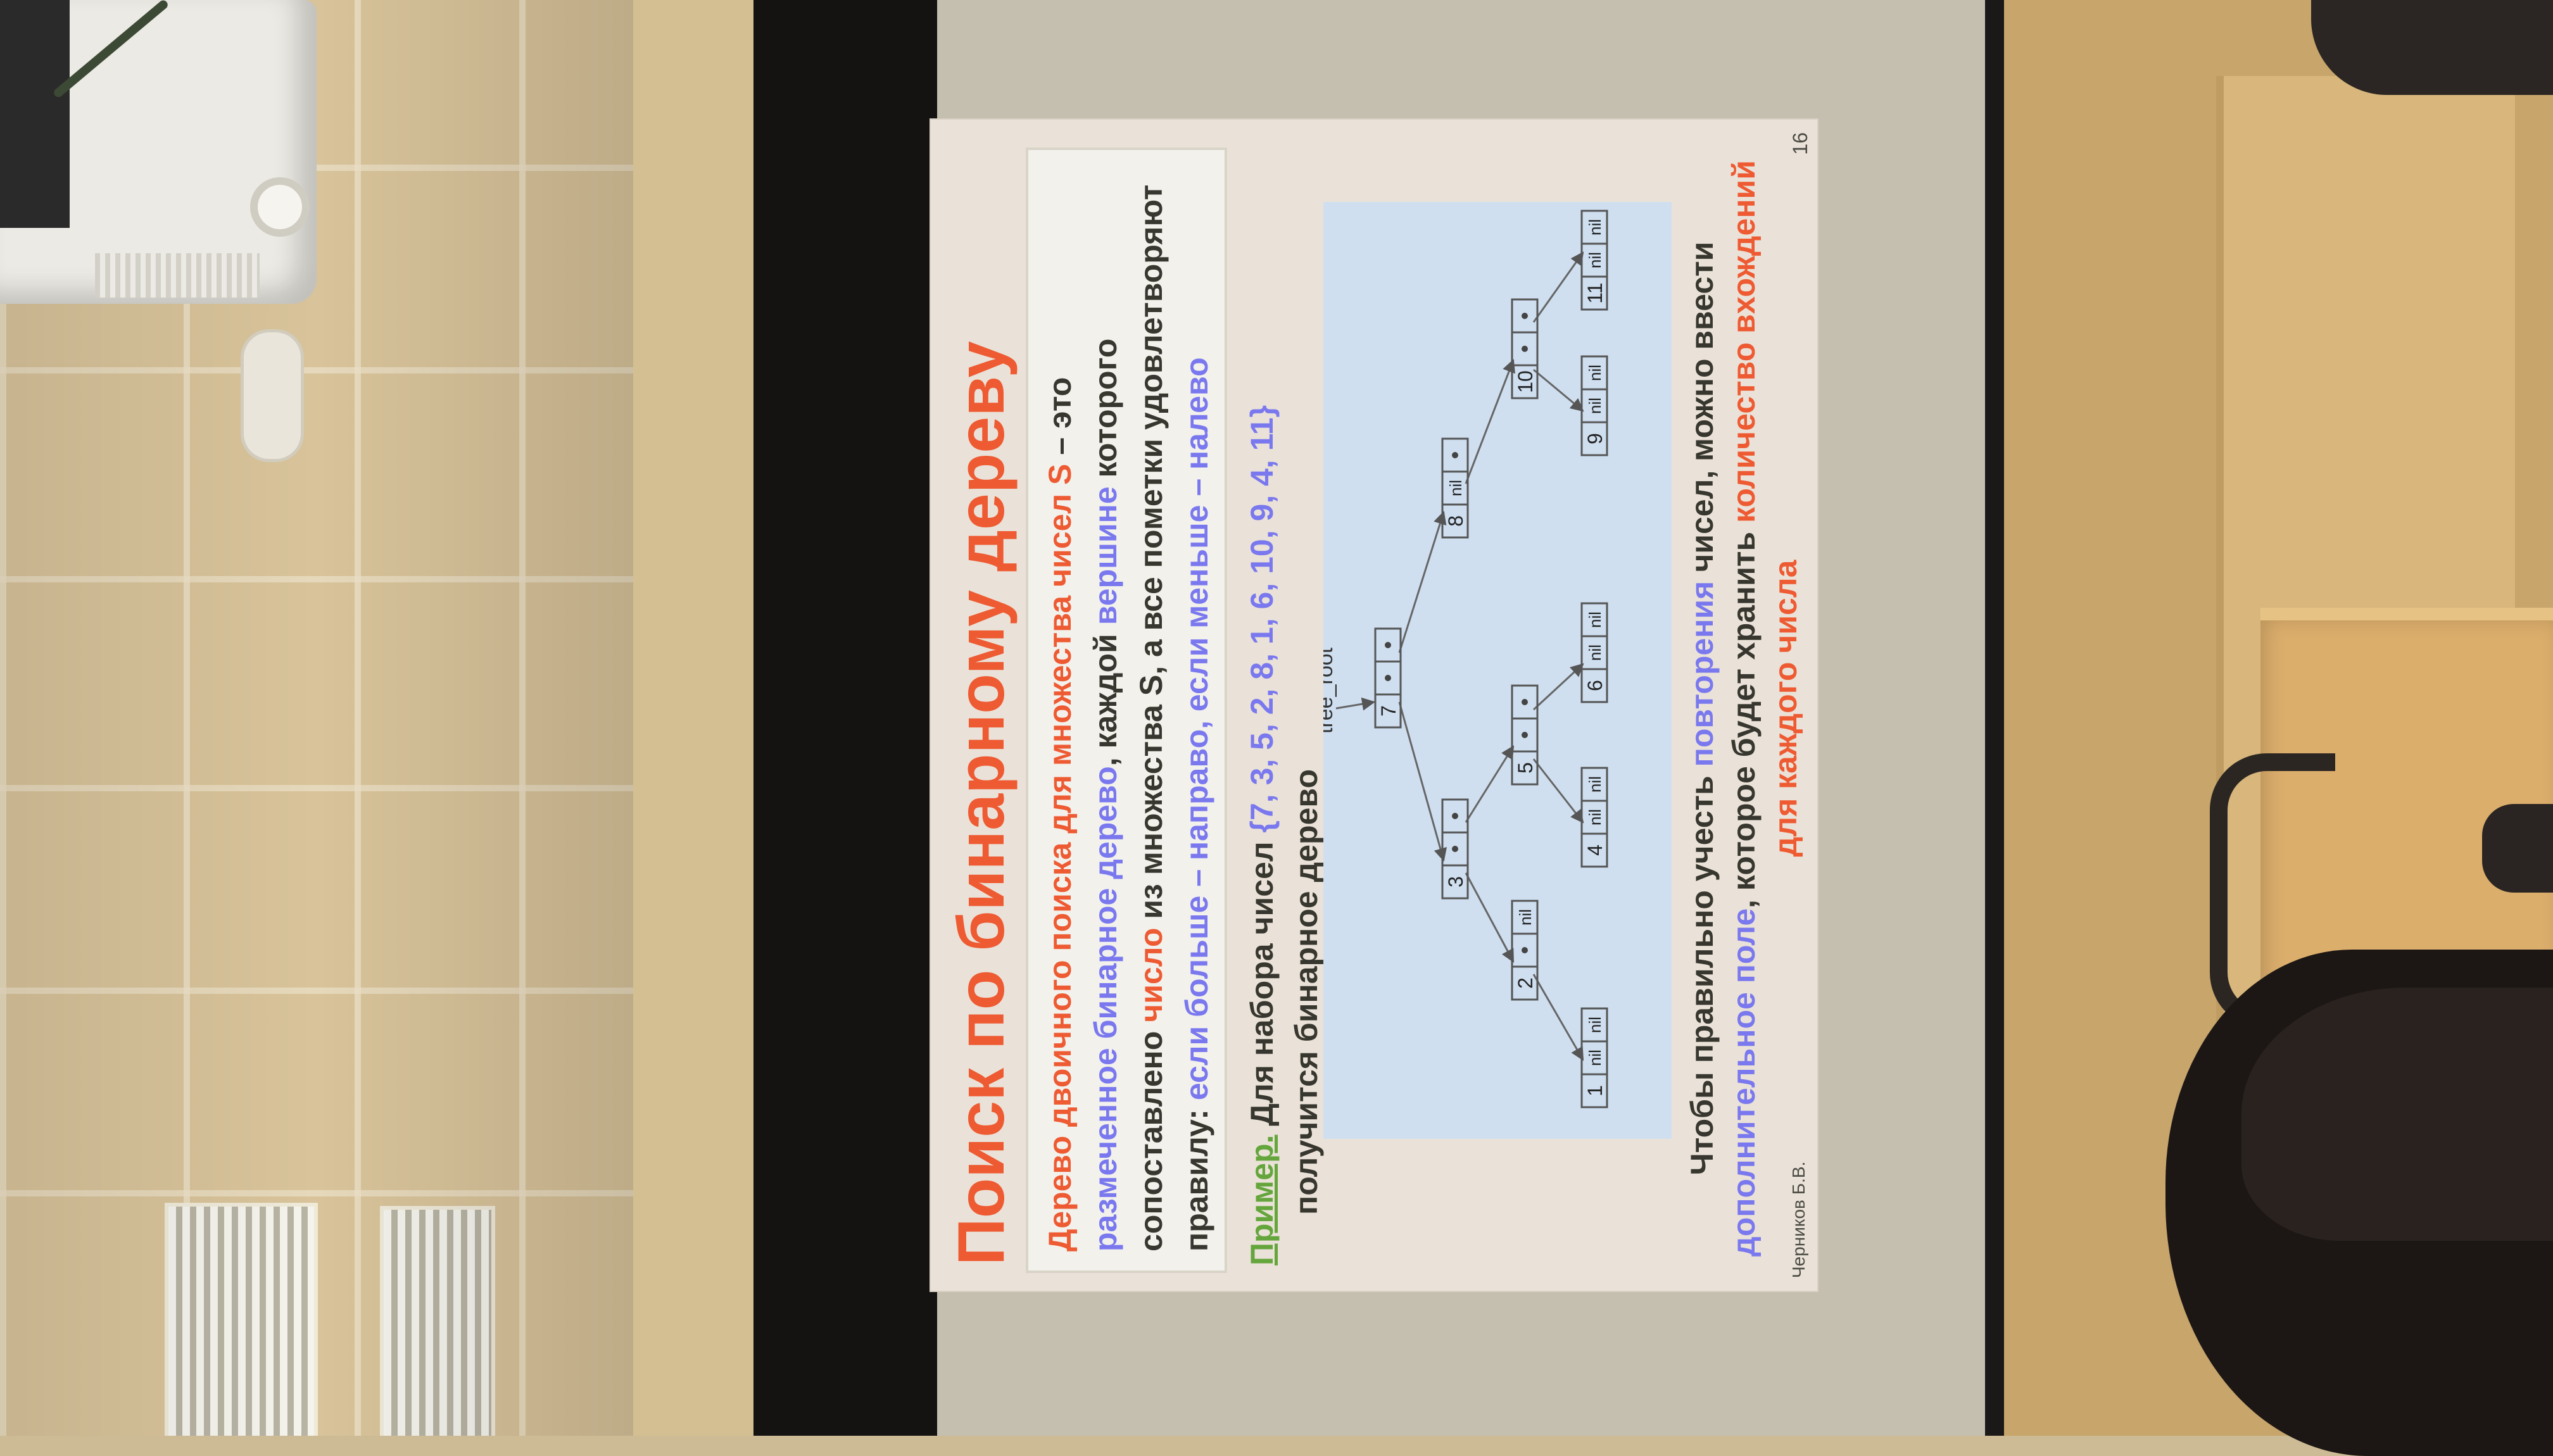  Describe the element at coordinates (1525, 348) in the screenshot. I see `tree-node: 10` at that location.